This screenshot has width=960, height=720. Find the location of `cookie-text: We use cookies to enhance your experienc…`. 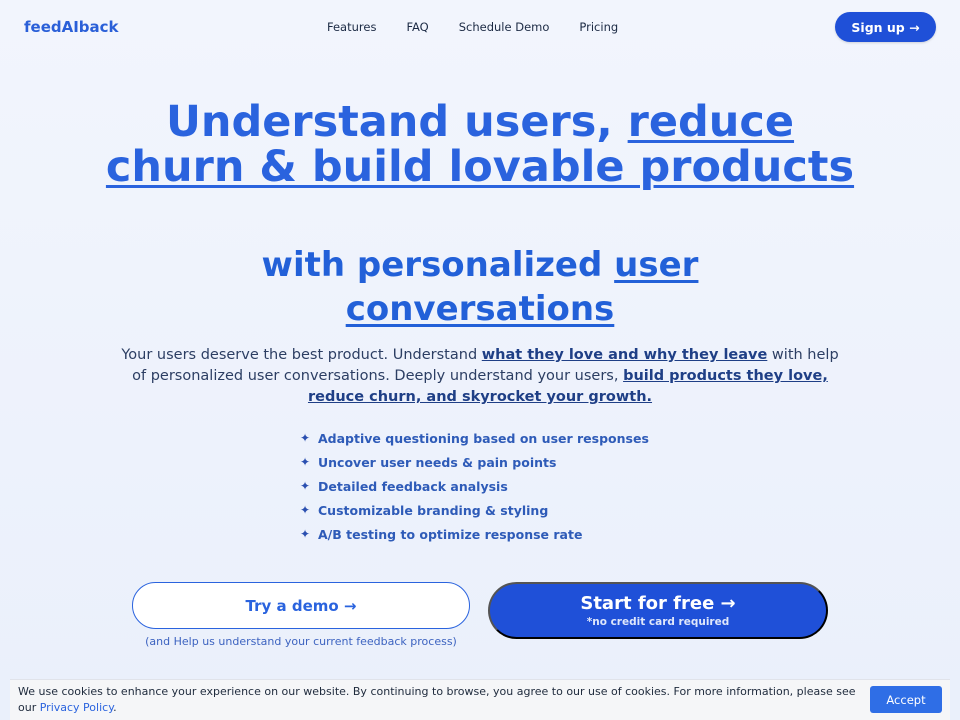

cookie-text: We use cookies to enhance your experienc… is located at coordinates (438, 699).